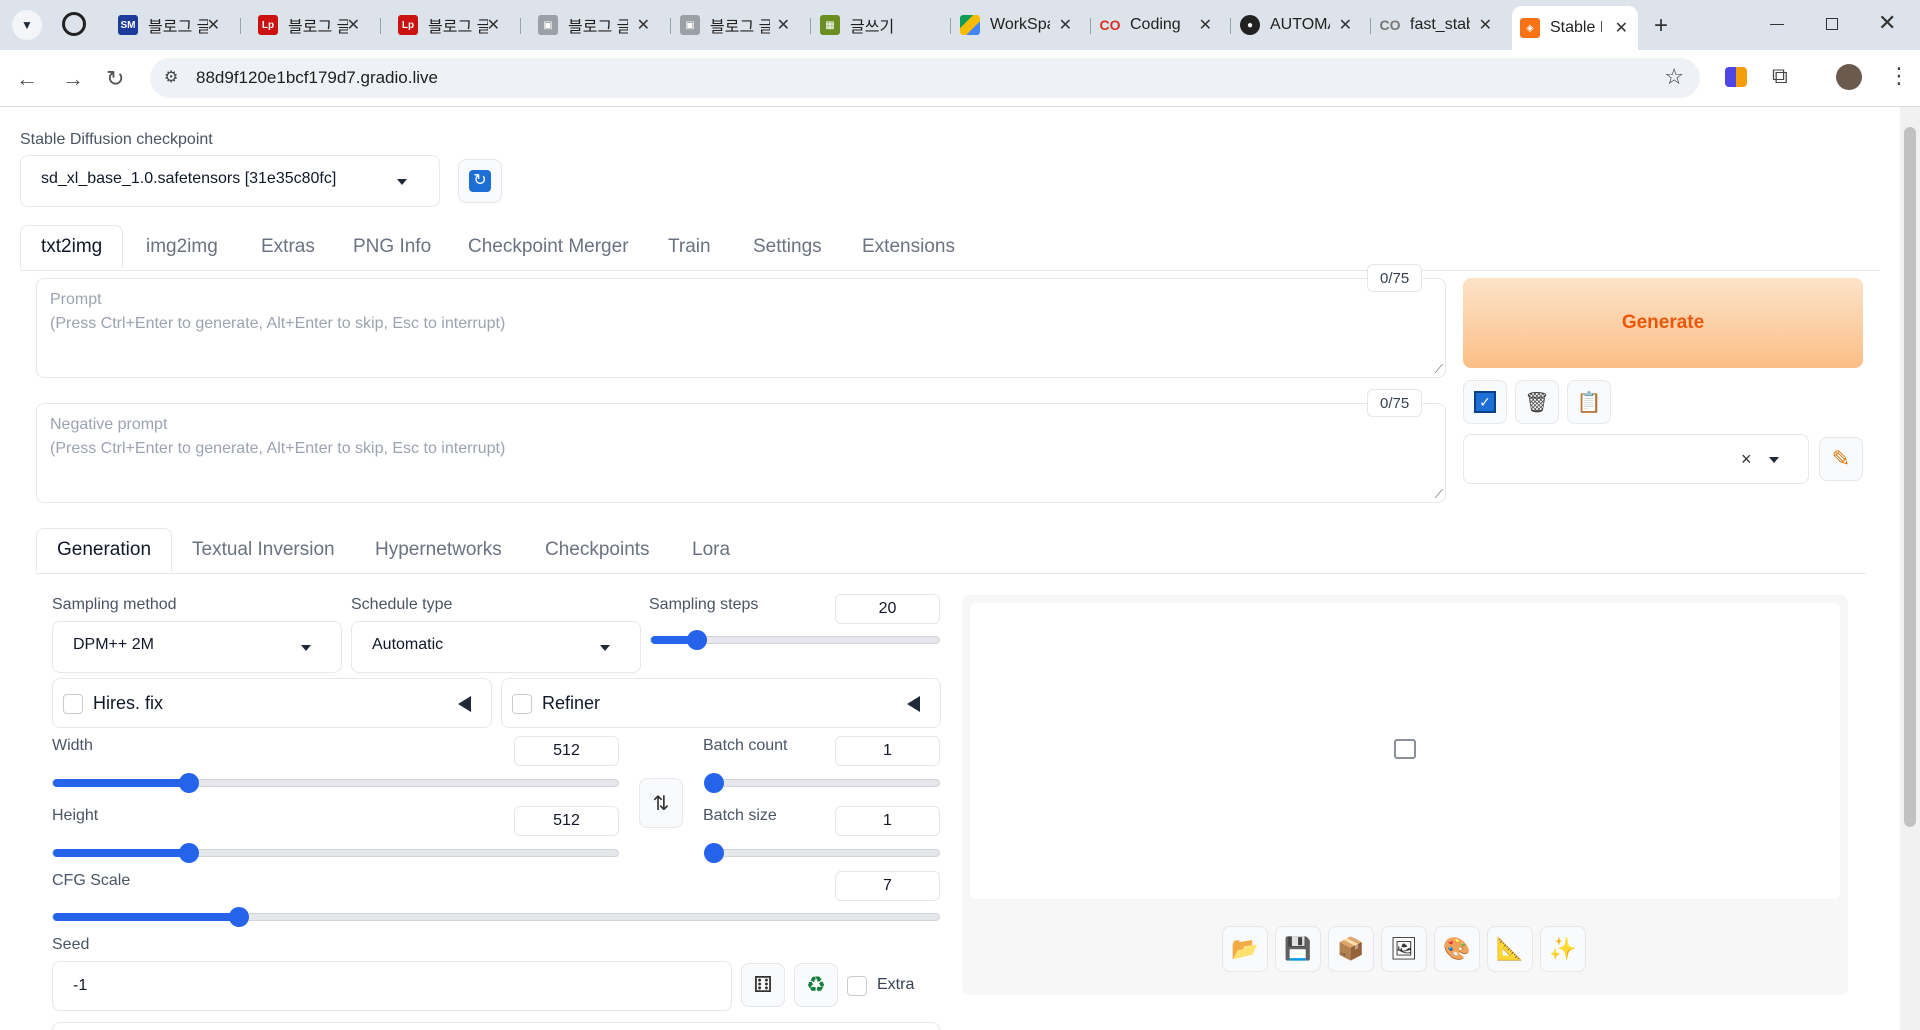 Image resolution: width=1920 pixels, height=1030 pixels. I want to click on browser-tab-active: ◈ Stable Diffusion ✕, so click(1575, 28).